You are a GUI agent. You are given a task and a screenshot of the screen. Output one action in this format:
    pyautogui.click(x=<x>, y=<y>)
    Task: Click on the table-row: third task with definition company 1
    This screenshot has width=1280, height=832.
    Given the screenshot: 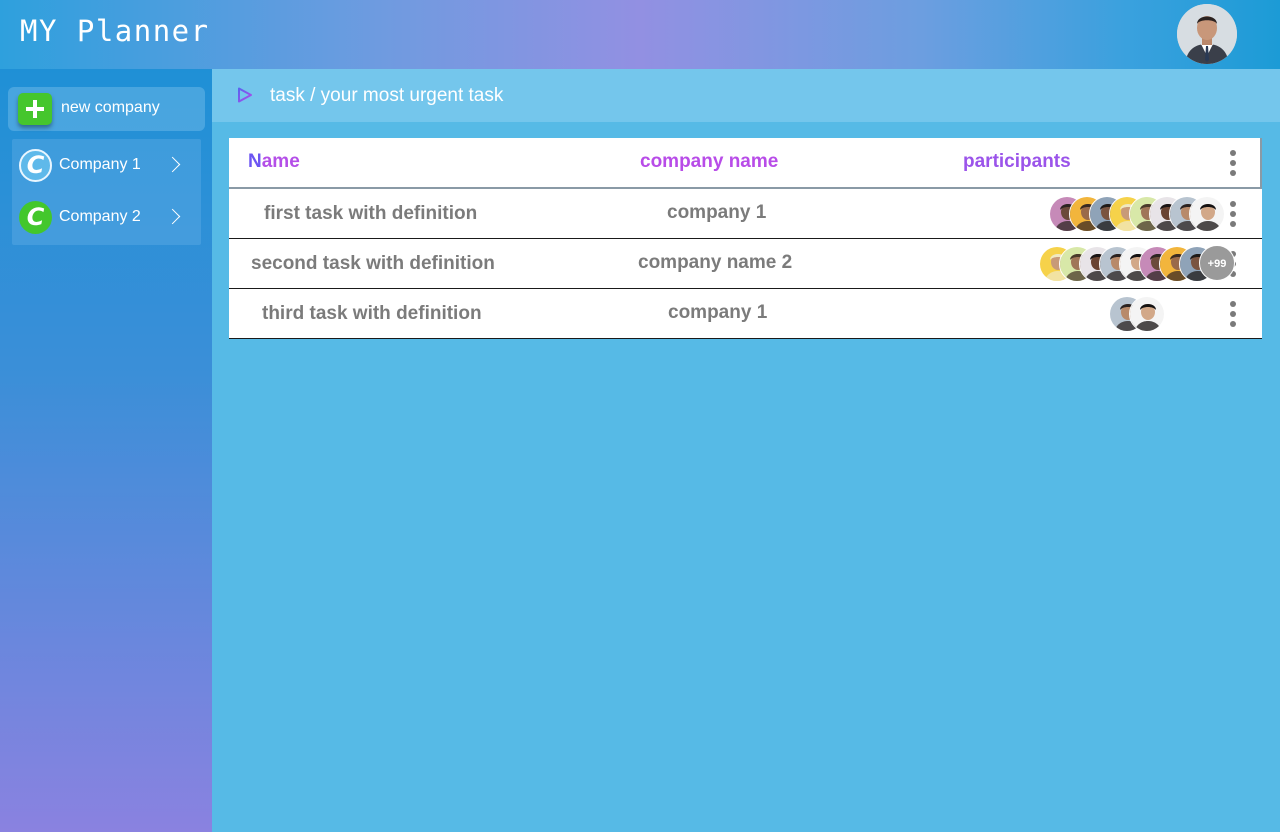 What is the action you would take?
    pyautogui.click(x=745, y=314)
    